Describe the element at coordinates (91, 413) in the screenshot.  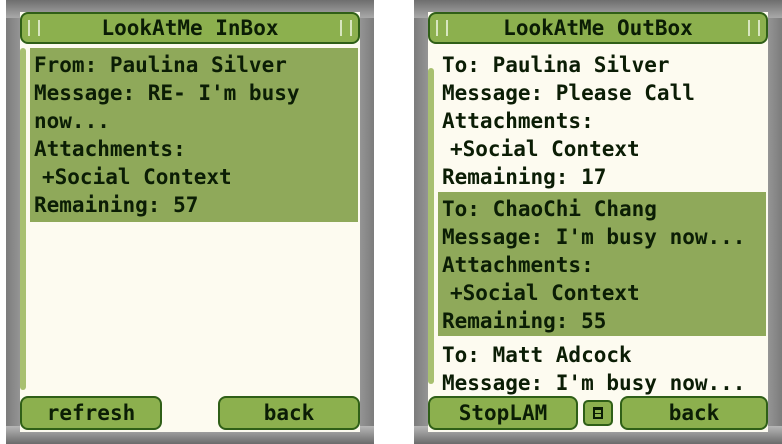
I see `refresh-button: refresh` at that location.